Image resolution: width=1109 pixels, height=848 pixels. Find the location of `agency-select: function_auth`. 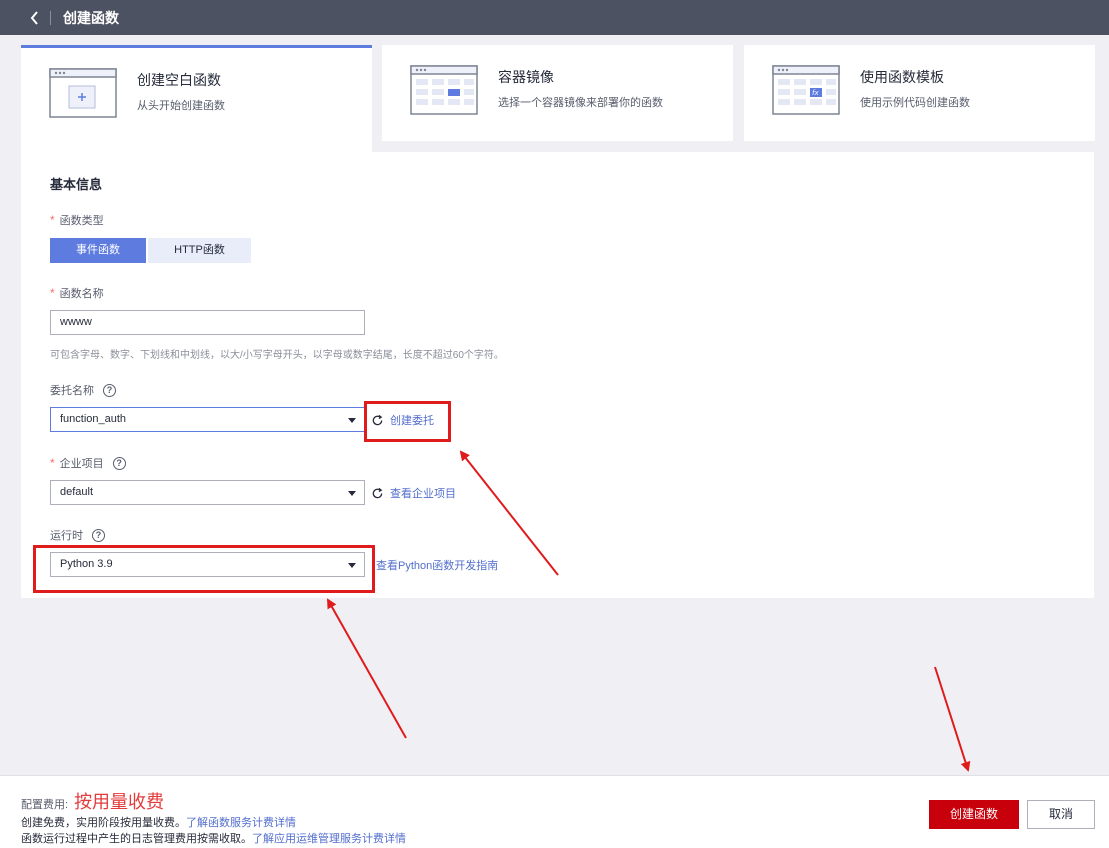

agency-select: function_auth is located at coordinates (207, 419).